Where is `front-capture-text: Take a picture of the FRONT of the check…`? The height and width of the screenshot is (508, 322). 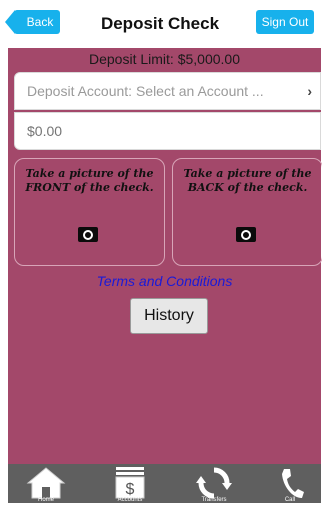 front-capture-text: Take a picture of the FRONT of the check… is located at coordinates (89, 180).